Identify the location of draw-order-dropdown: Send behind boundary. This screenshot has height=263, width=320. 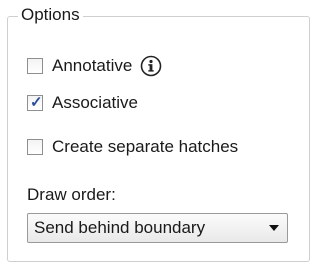
(157, 228).